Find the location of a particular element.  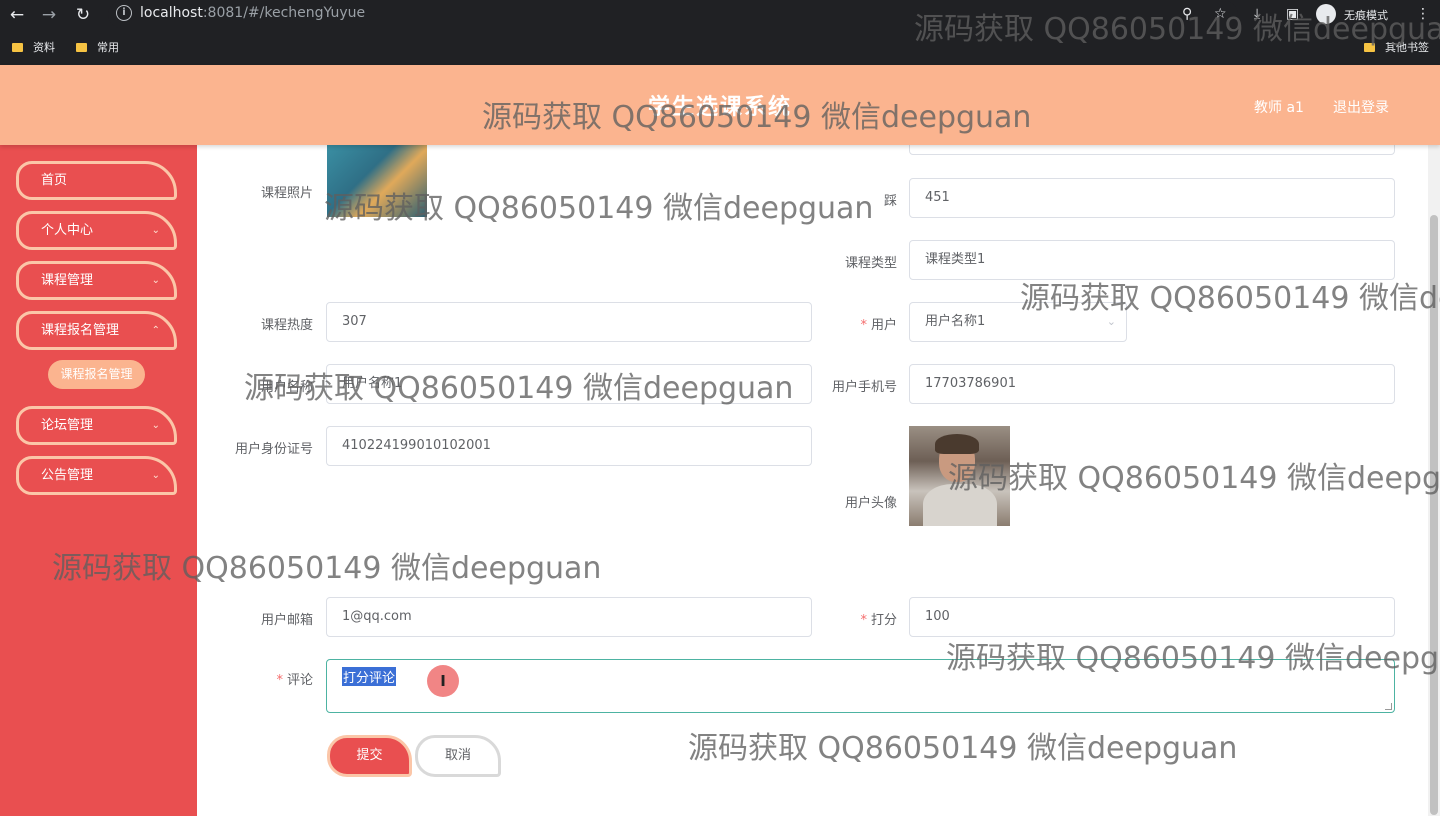

bookmarks-bar: 资料 常用 其他书签 is located at coordinates (720, 47).